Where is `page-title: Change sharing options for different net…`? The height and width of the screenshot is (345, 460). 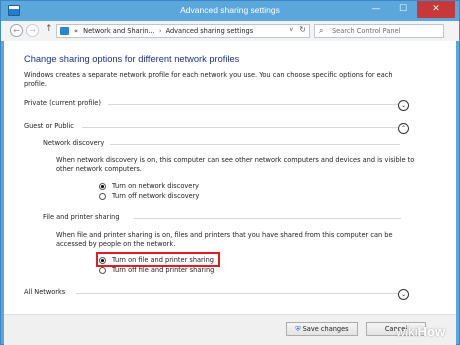
page-title: Change sharing options for different net… is located at coordinates (132, 59).